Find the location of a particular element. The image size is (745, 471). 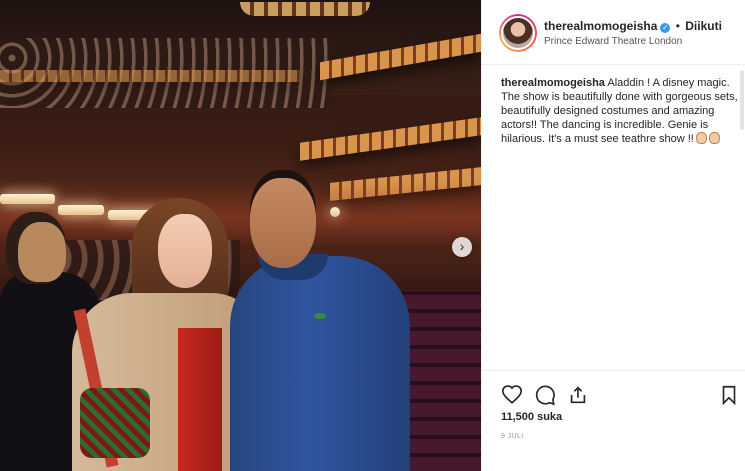

bookmark-icon is located at coordinates (729, 395).